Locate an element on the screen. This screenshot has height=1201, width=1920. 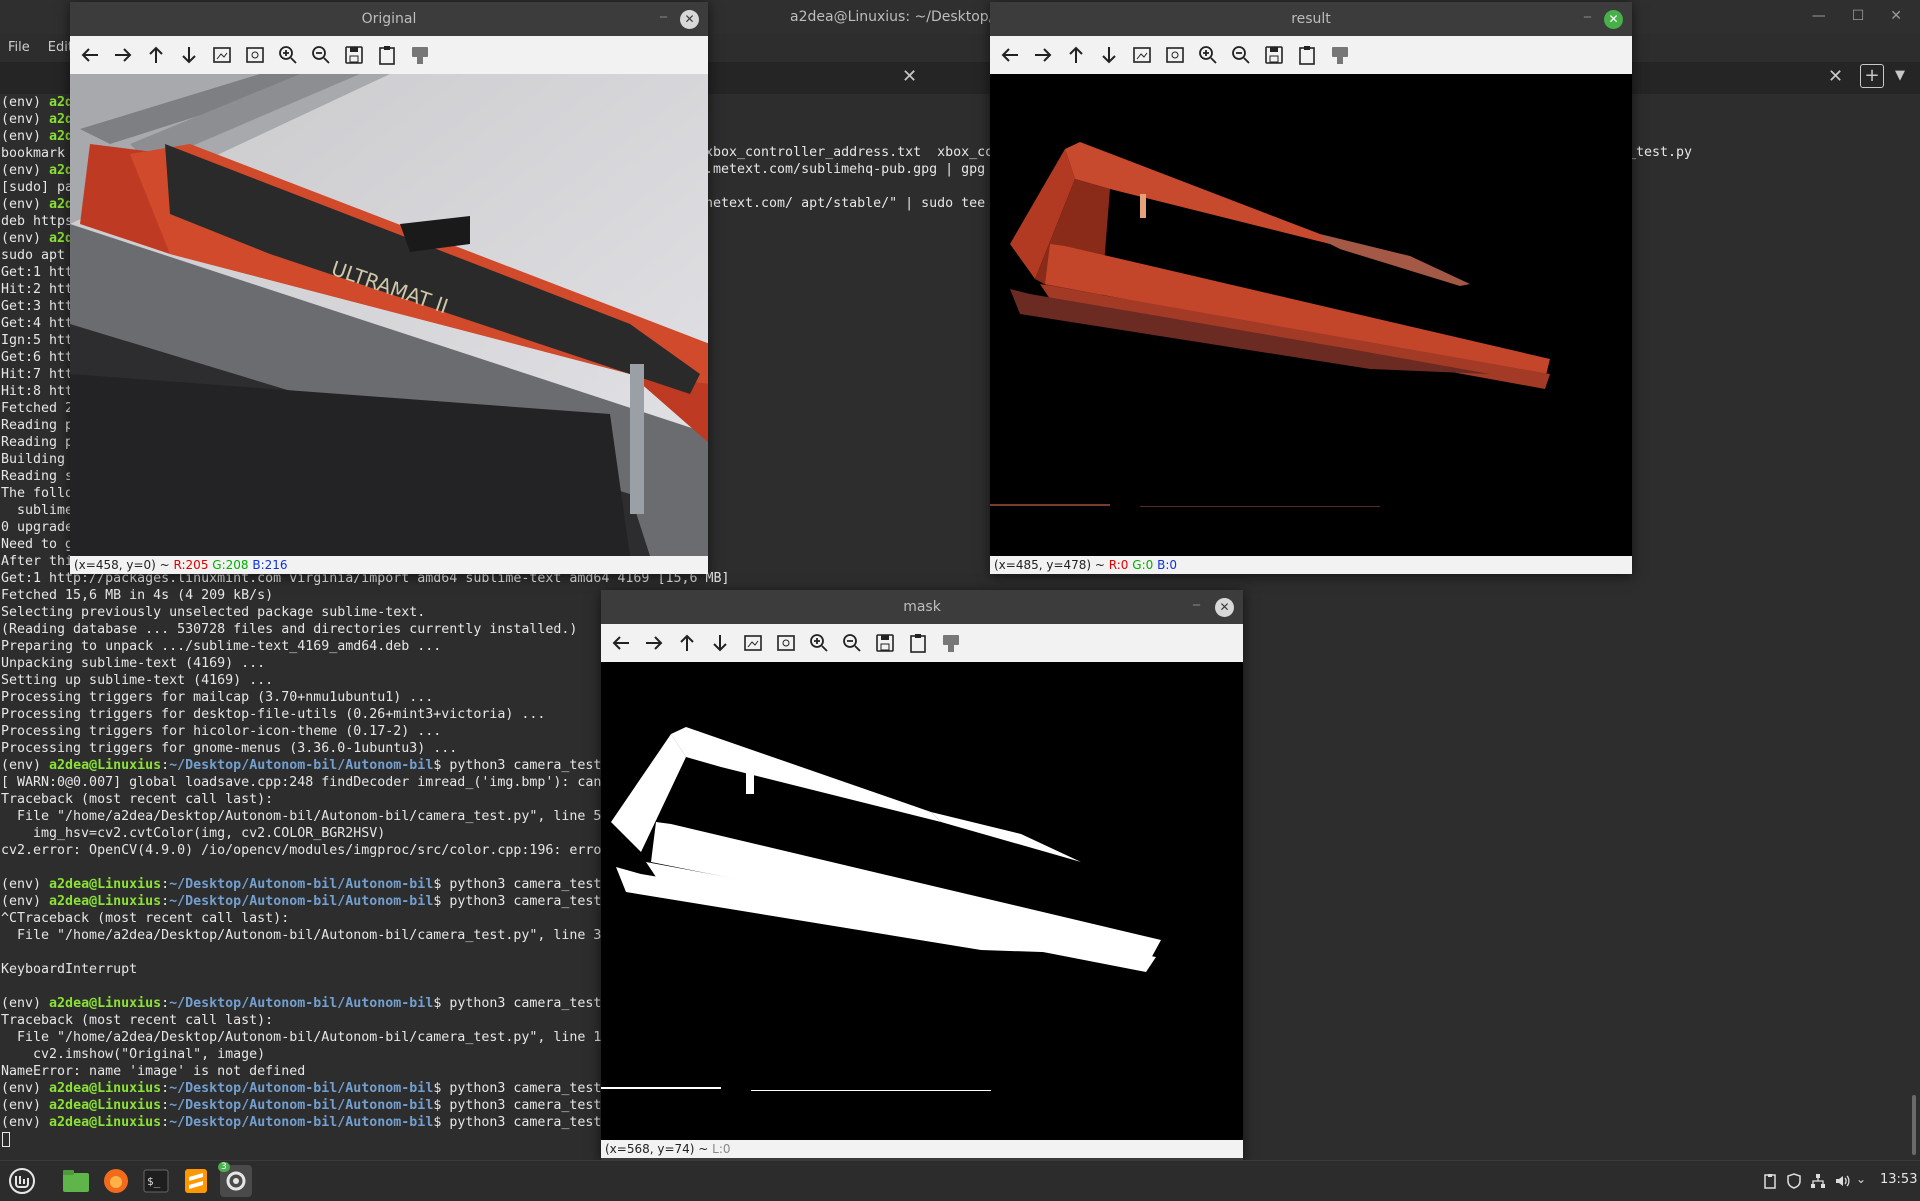
result-titlebar: result is located at coordinates (1311, 19).